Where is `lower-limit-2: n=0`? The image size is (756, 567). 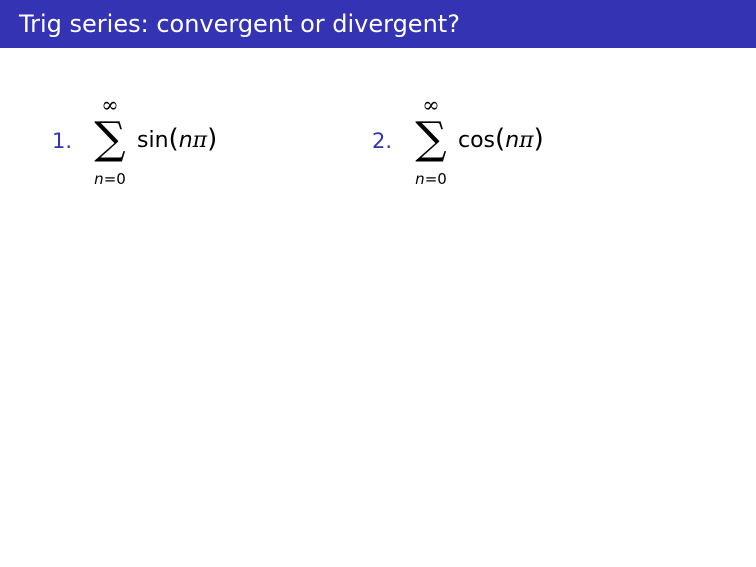
lower-limit-2: n=0 is located at coordinates (431, 179).